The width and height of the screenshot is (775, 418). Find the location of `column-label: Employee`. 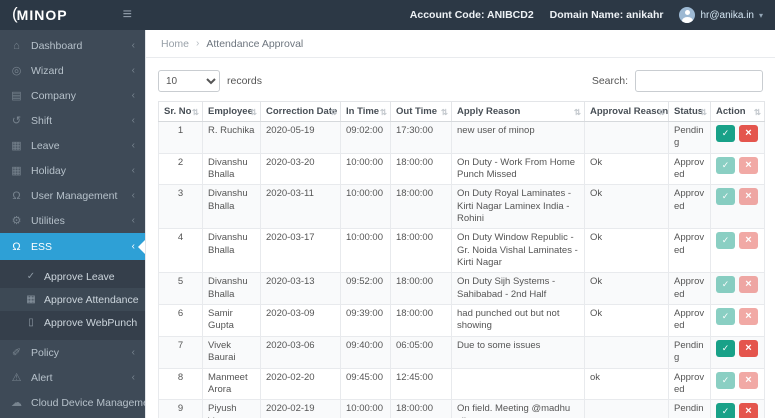

column-label: Employee is located at coordinates (230, 111).